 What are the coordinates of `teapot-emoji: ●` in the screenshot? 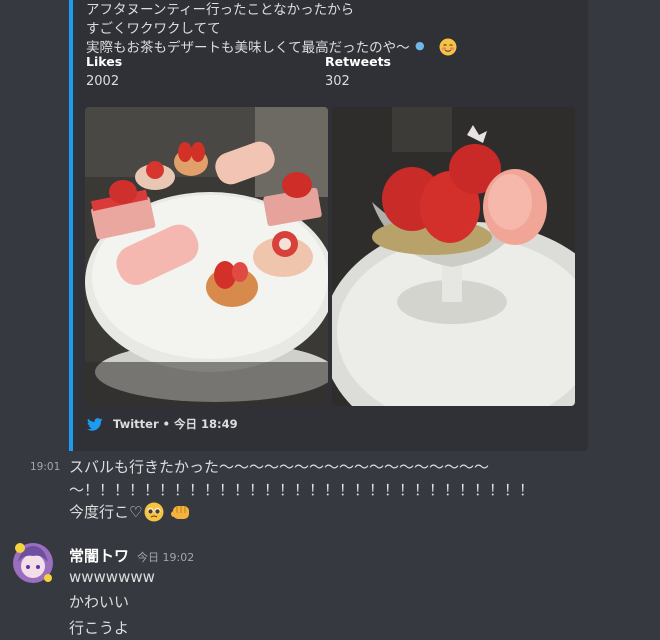 It's located at (420, 45).